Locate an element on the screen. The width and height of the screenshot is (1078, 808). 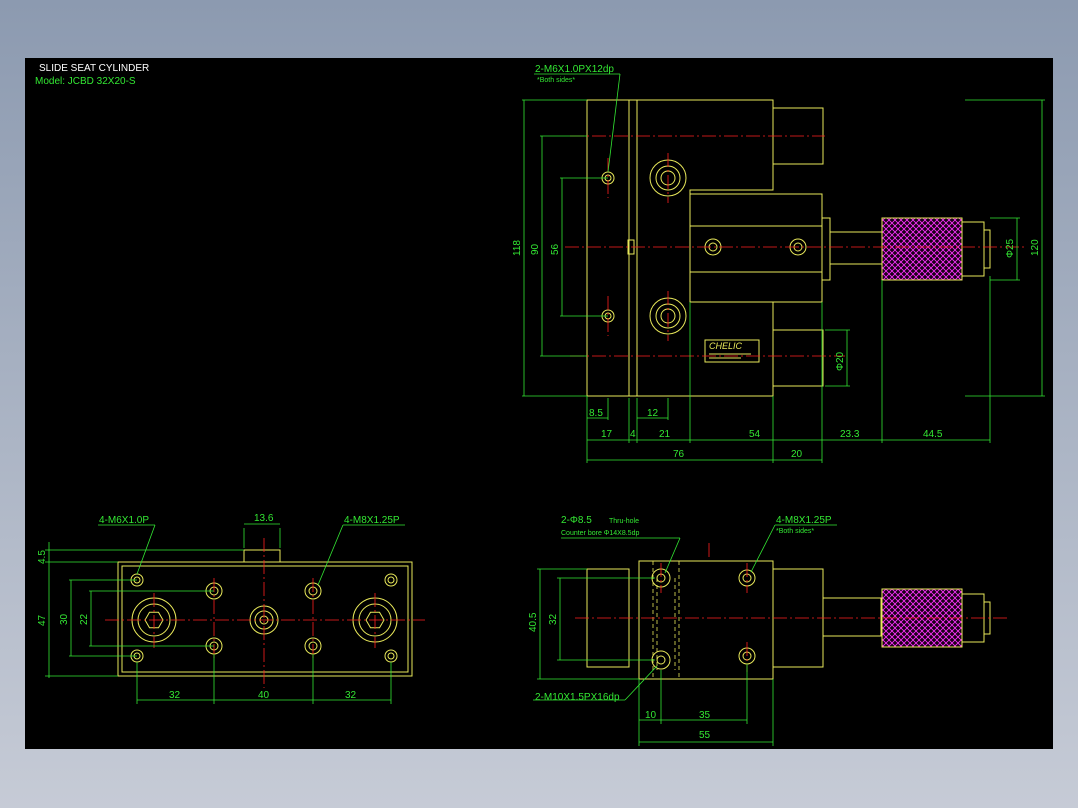
dim-32-right: 32 is located at coordinates (351, 695).